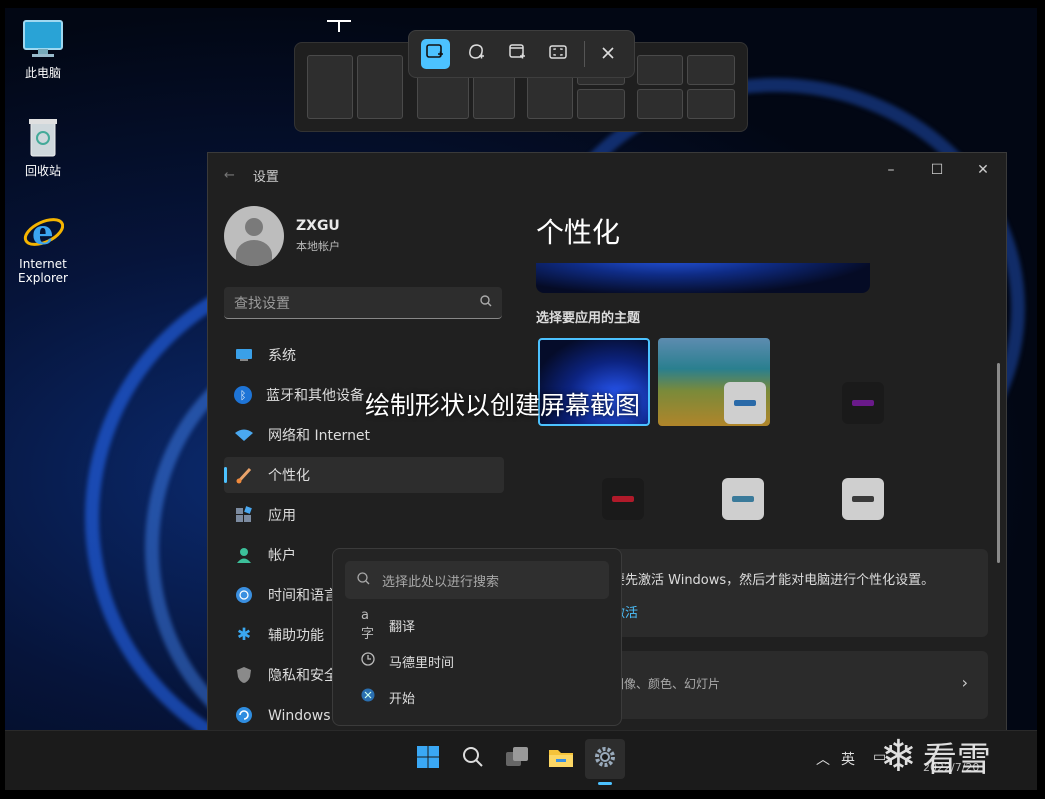 This screenshot has height=799, width=1045. I want to click on sidebar-item-personalization: 个性化, so click(364, 475).